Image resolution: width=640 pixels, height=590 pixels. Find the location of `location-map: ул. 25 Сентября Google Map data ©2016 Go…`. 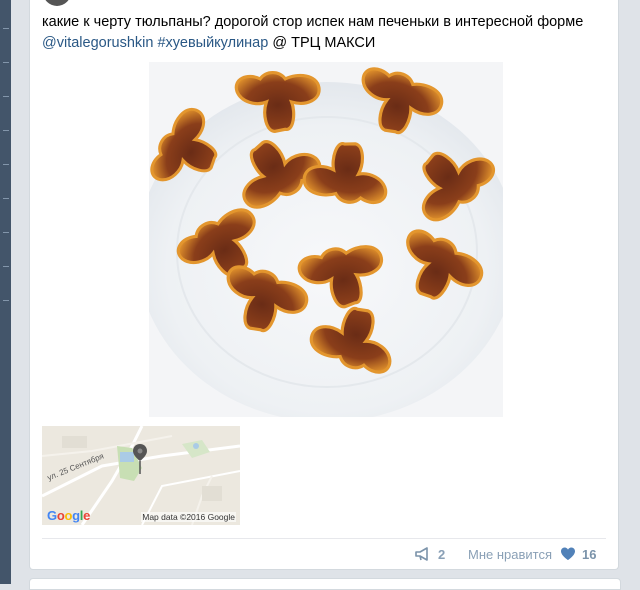

location-map: ул. 25 Сентября Google Map data ©2016 Go… is located at coordinates (141, 475).